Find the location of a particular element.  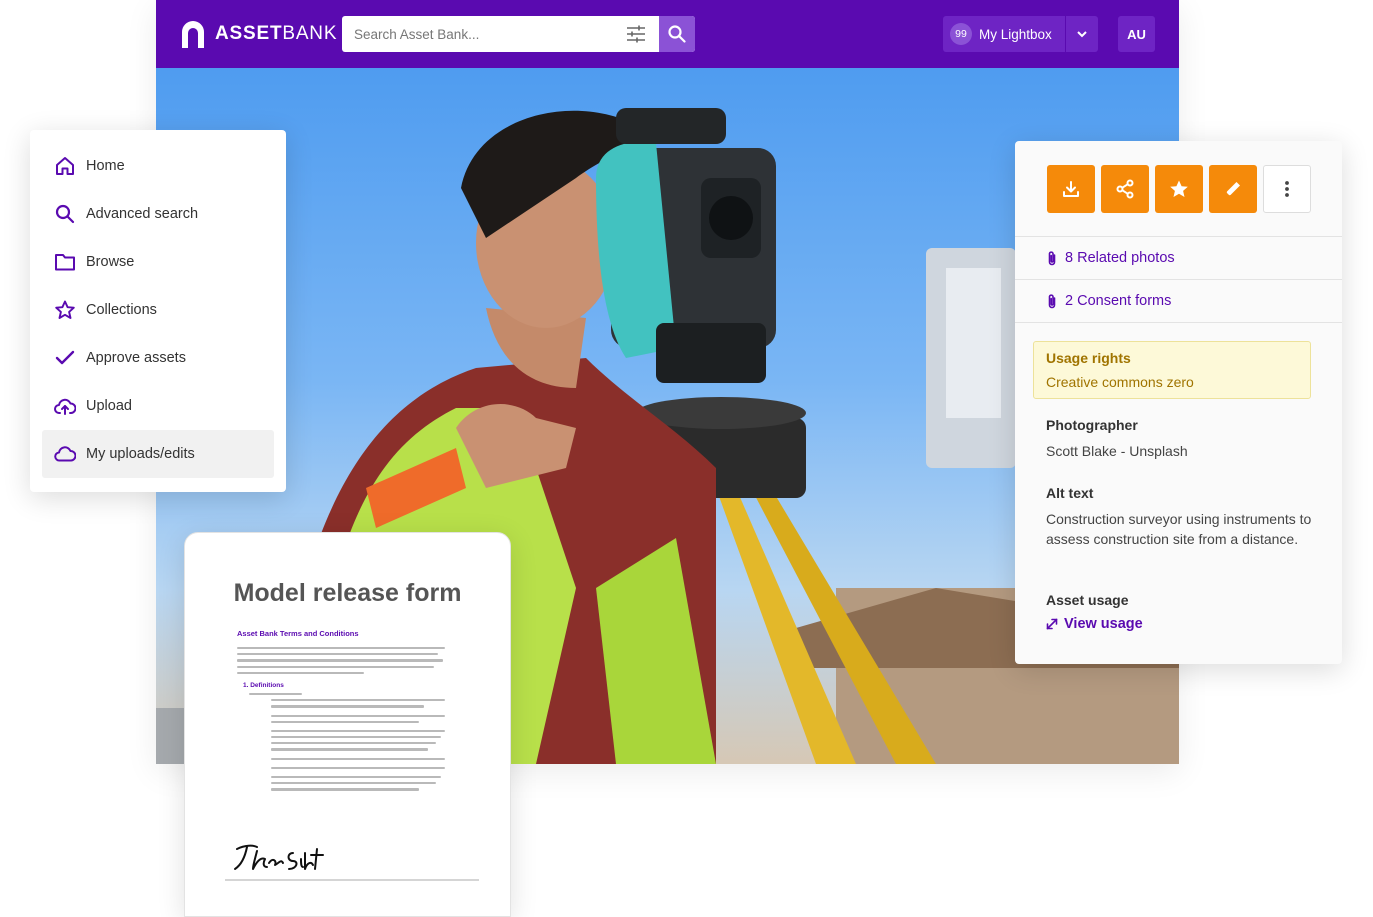

share-button is located at coordinates (1125, 189).